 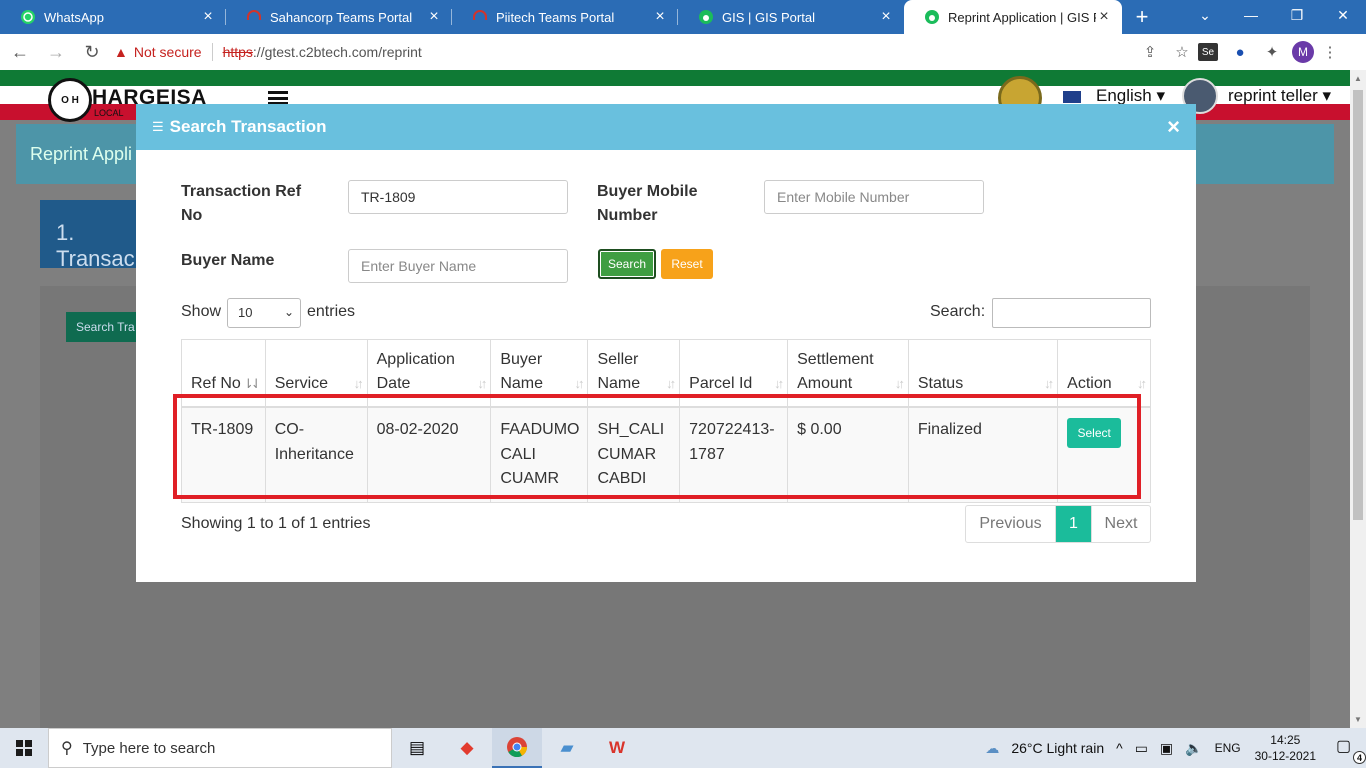 What do you see at coordinates (74, 17) in the screenshot?
I see `tab-title: WhatsApp` at bounding box center [74, 17].